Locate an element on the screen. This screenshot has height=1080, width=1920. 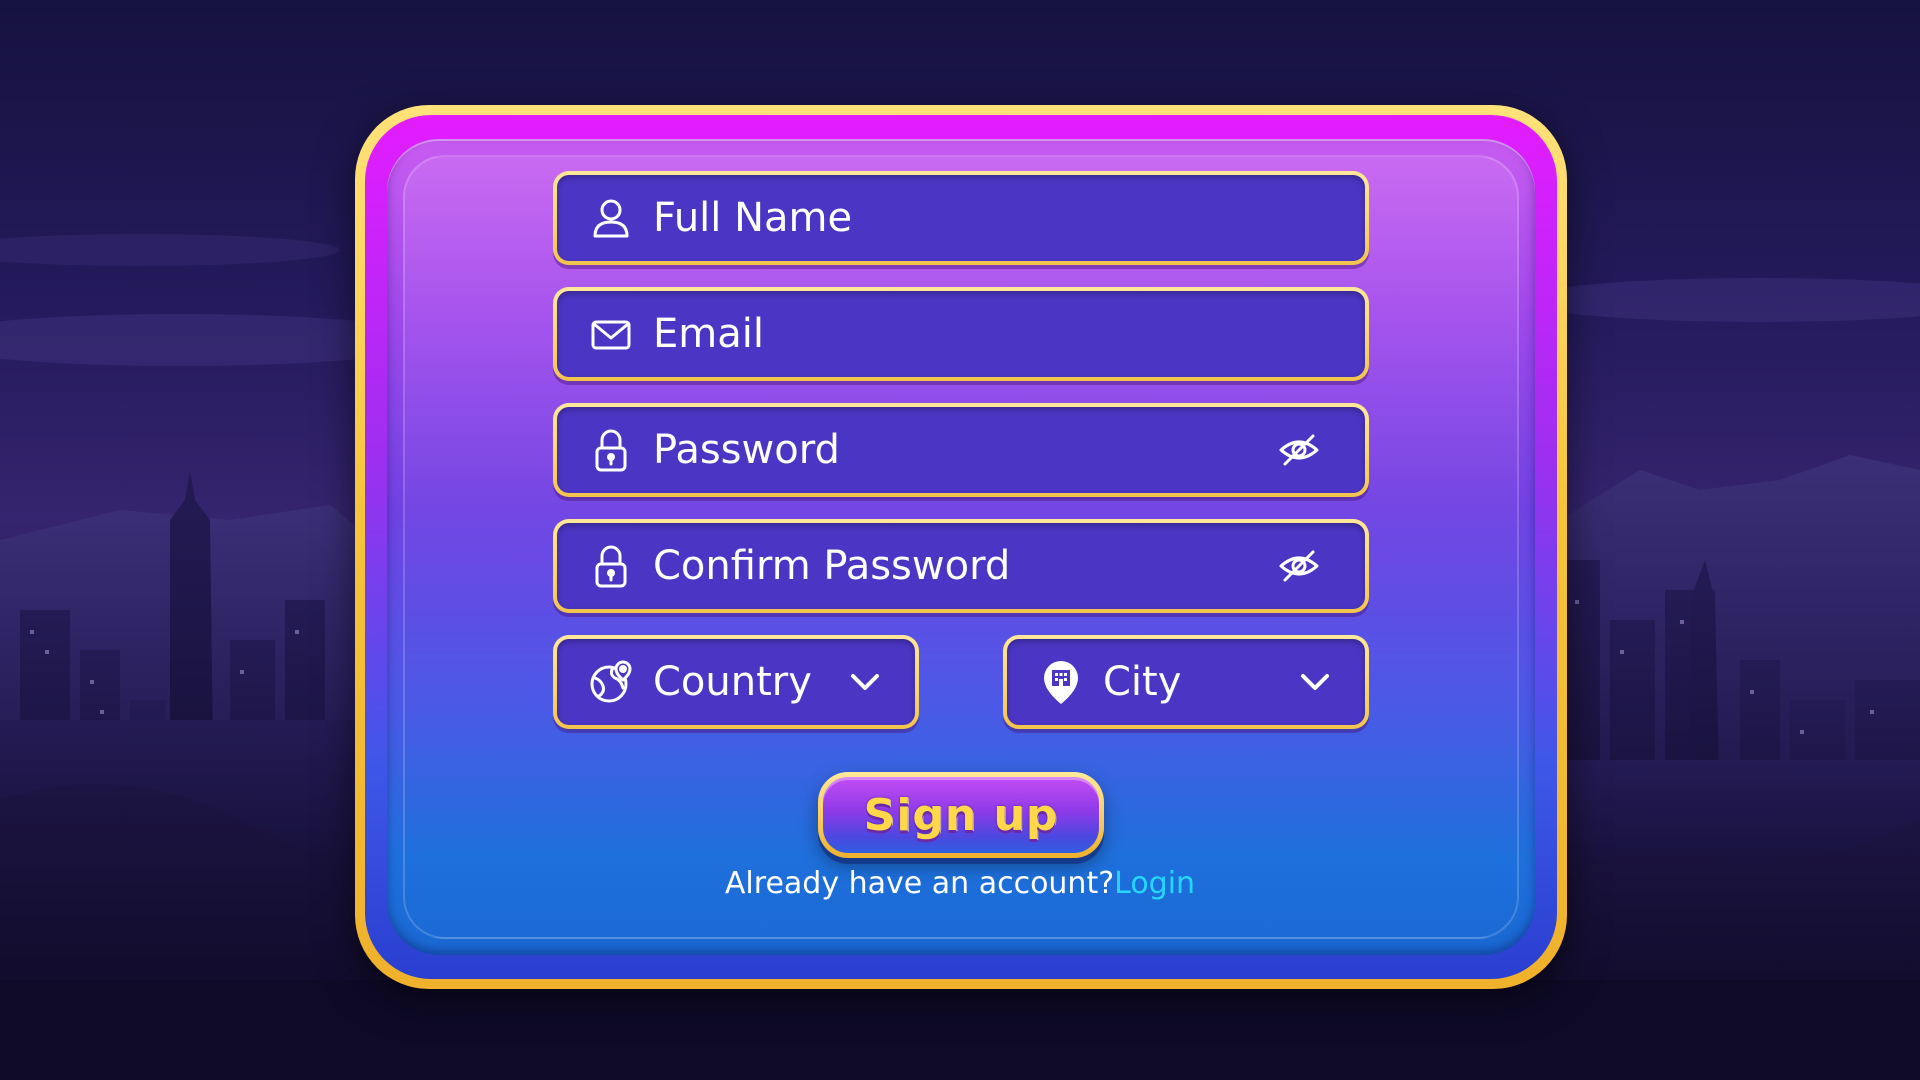
signup-button-label: Sign up is located at coordinates (961, 815).